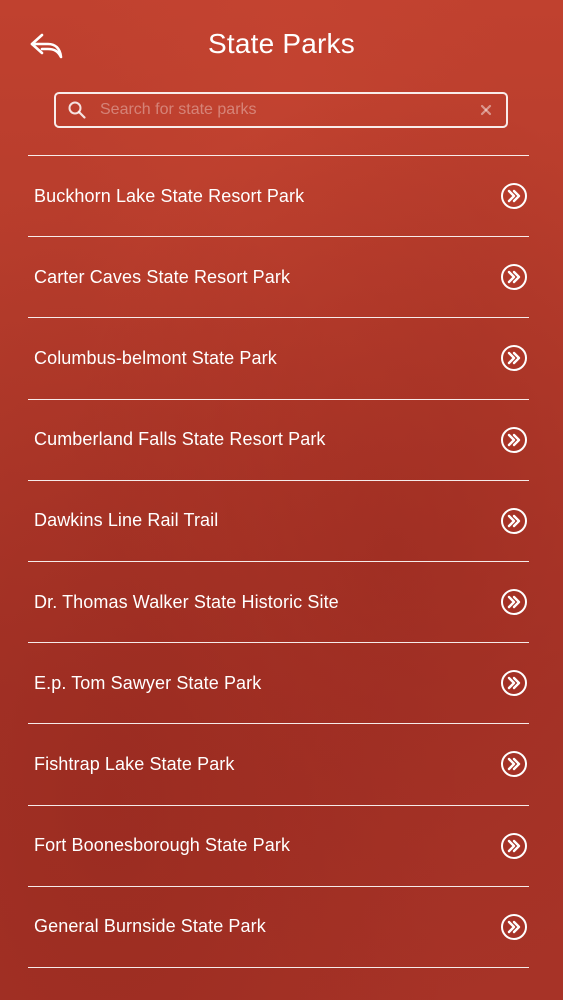  I want to click on list-item-label: General Burnside State Park, so click(150, 926).